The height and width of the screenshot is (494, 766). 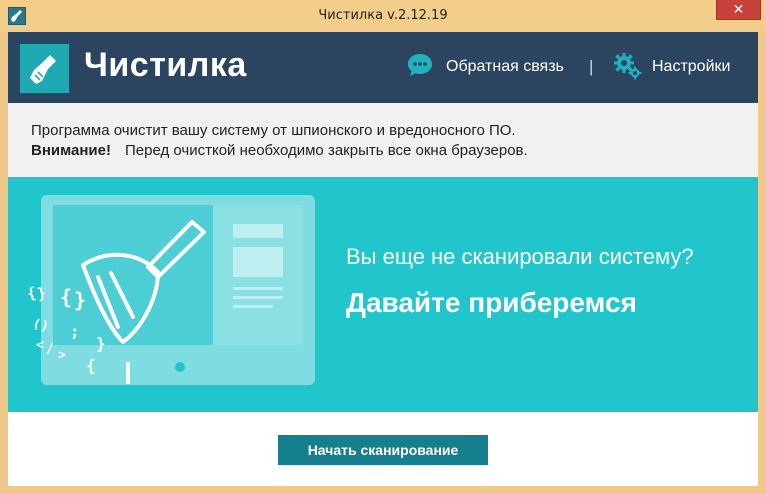 I want to click on code-glyph-11: }, so click(x=101, y=343).